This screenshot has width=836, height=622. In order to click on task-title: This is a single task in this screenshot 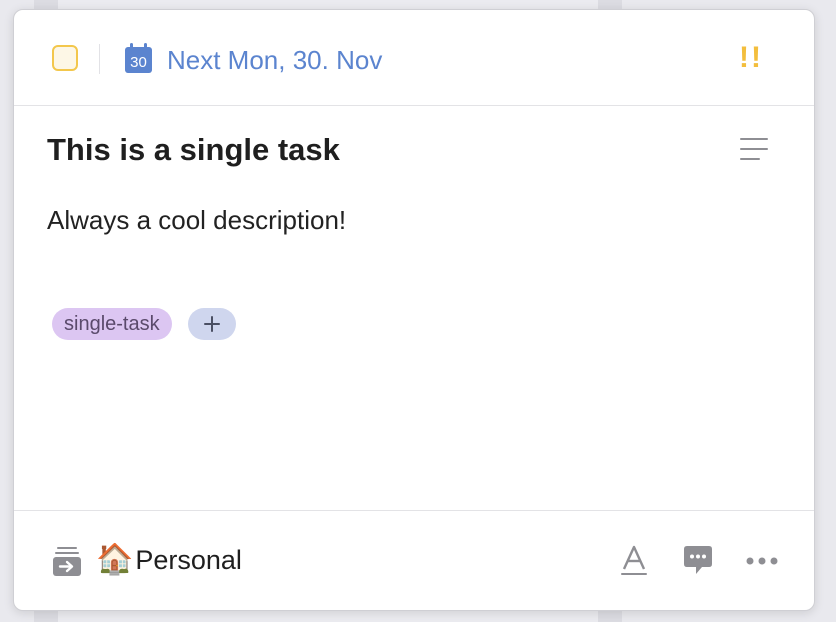, I will do `click(193, 150)`.